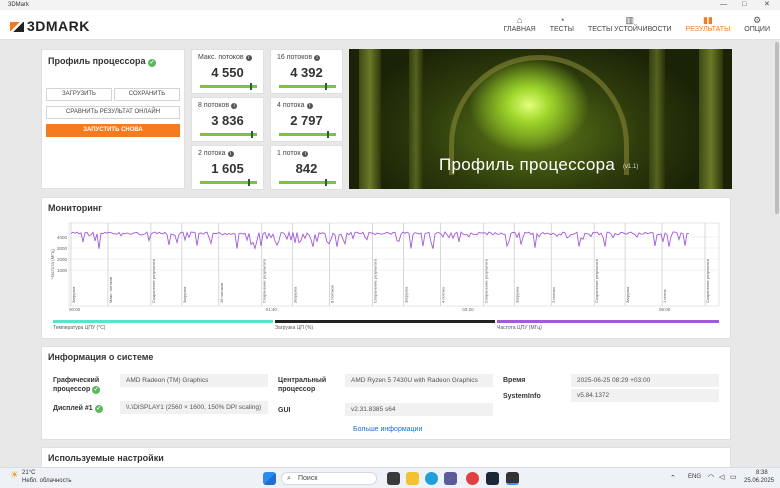 Image resolution: width=780 pixels, height=488 pixels. I want to click on steam-icon, so click(492, 478).